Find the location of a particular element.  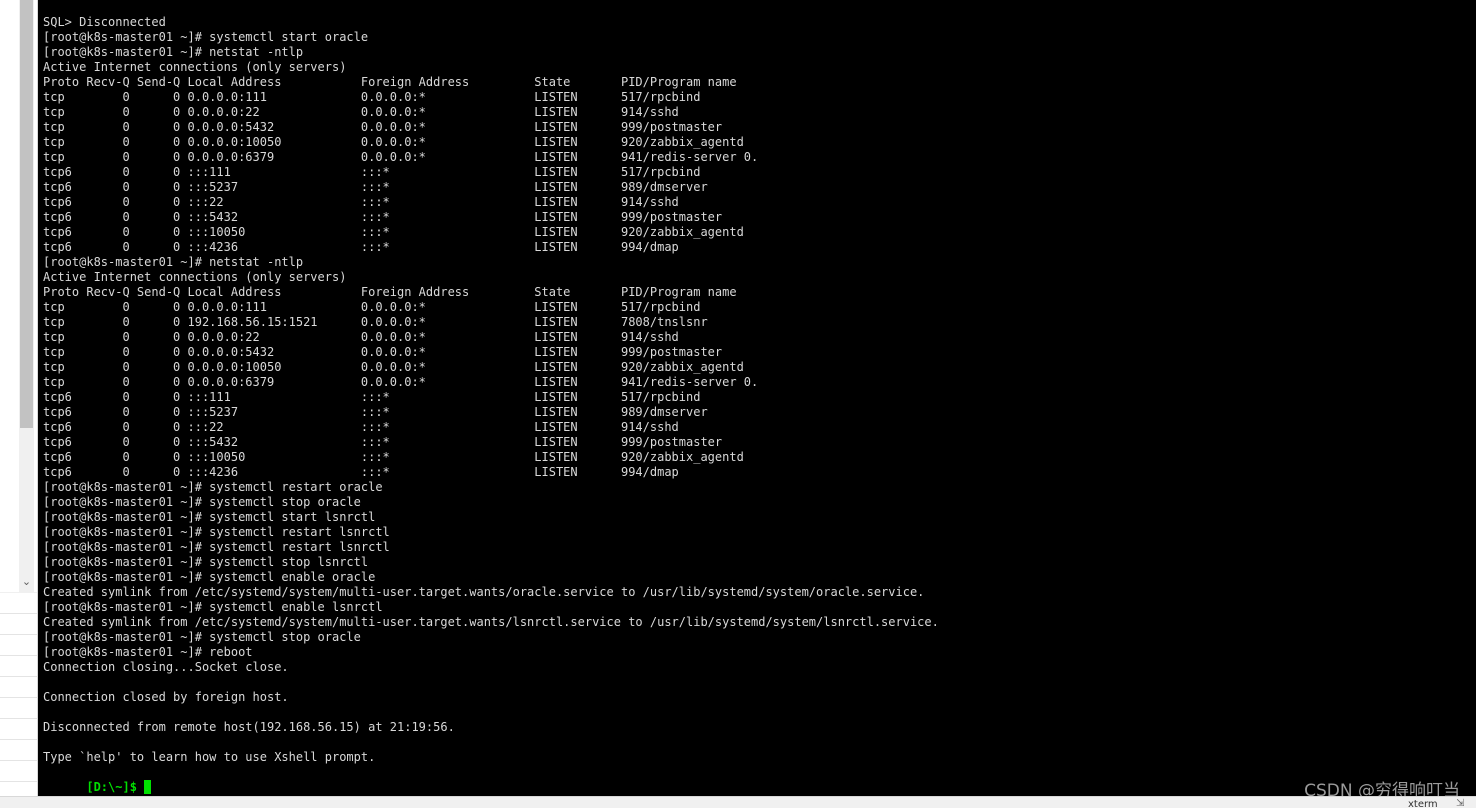

terminal-line: [root@k8s-master01 ~]# reboot is located at coordinates (148, 652).